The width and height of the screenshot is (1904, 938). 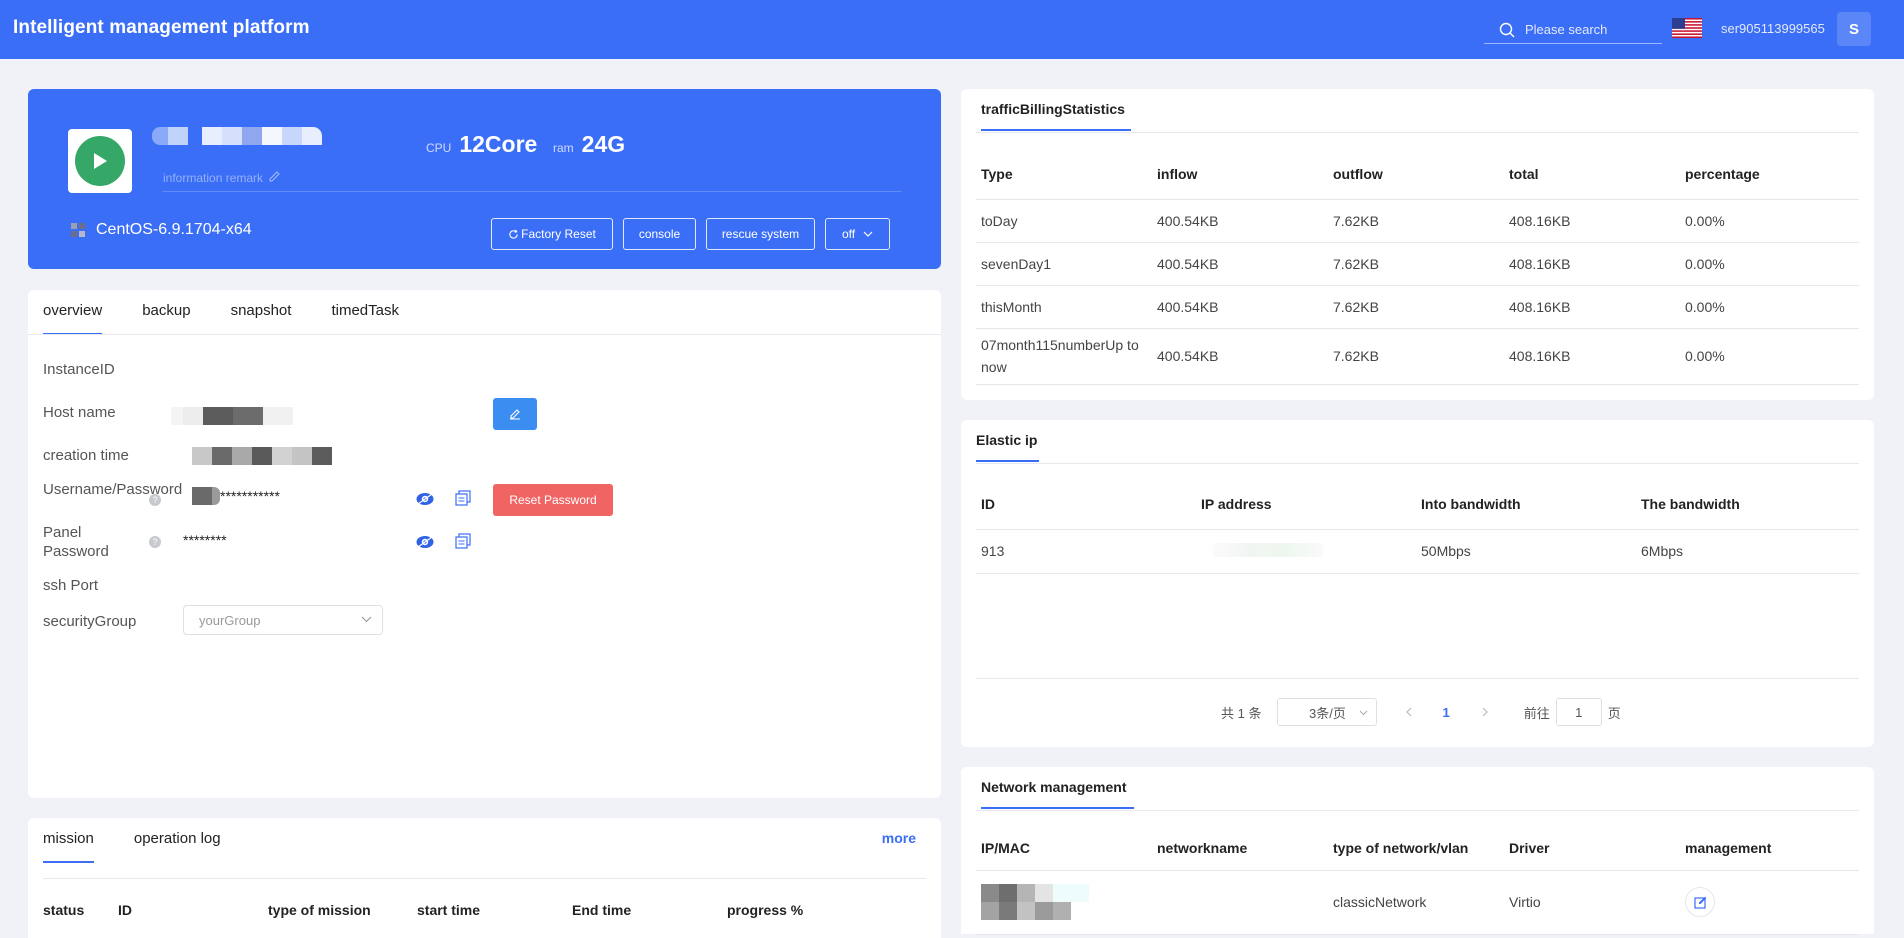 I want to click on cell, so click(x=1240, y=902).